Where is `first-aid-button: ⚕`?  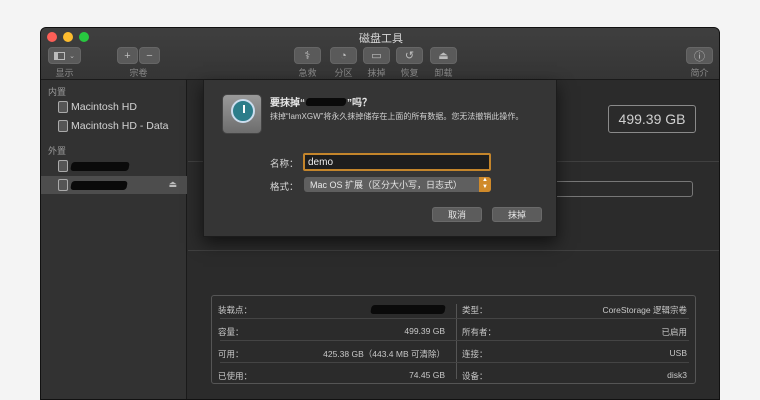
first-aid-button: ⚕ is located at coordinates (307, 55).